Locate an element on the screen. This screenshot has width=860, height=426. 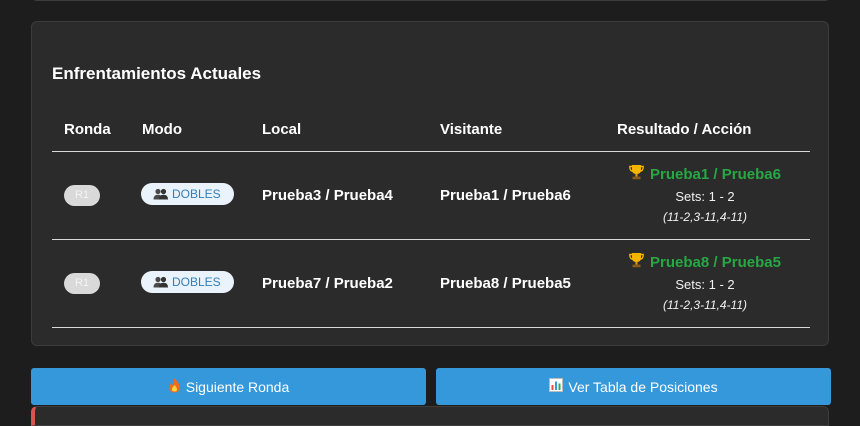
winner-name: Prueba1 / Prueba6 is located at coordinates (715, 174).